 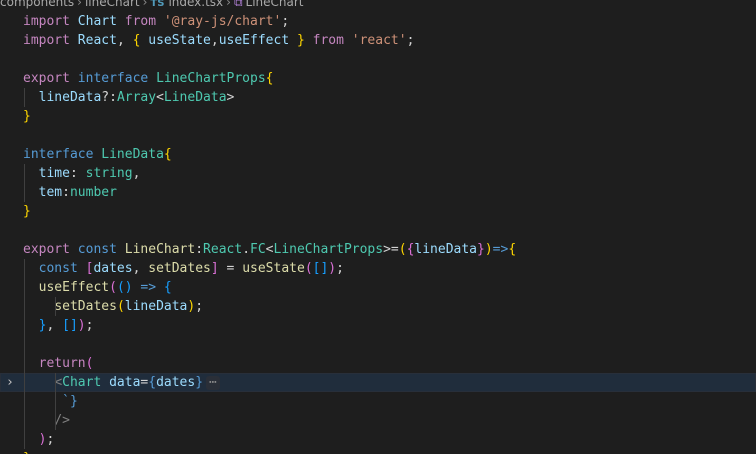 What do you see at coordinates (378, 173) in the screenshot?
I see `code-line: time: string,` at bounding box center [378, 173].